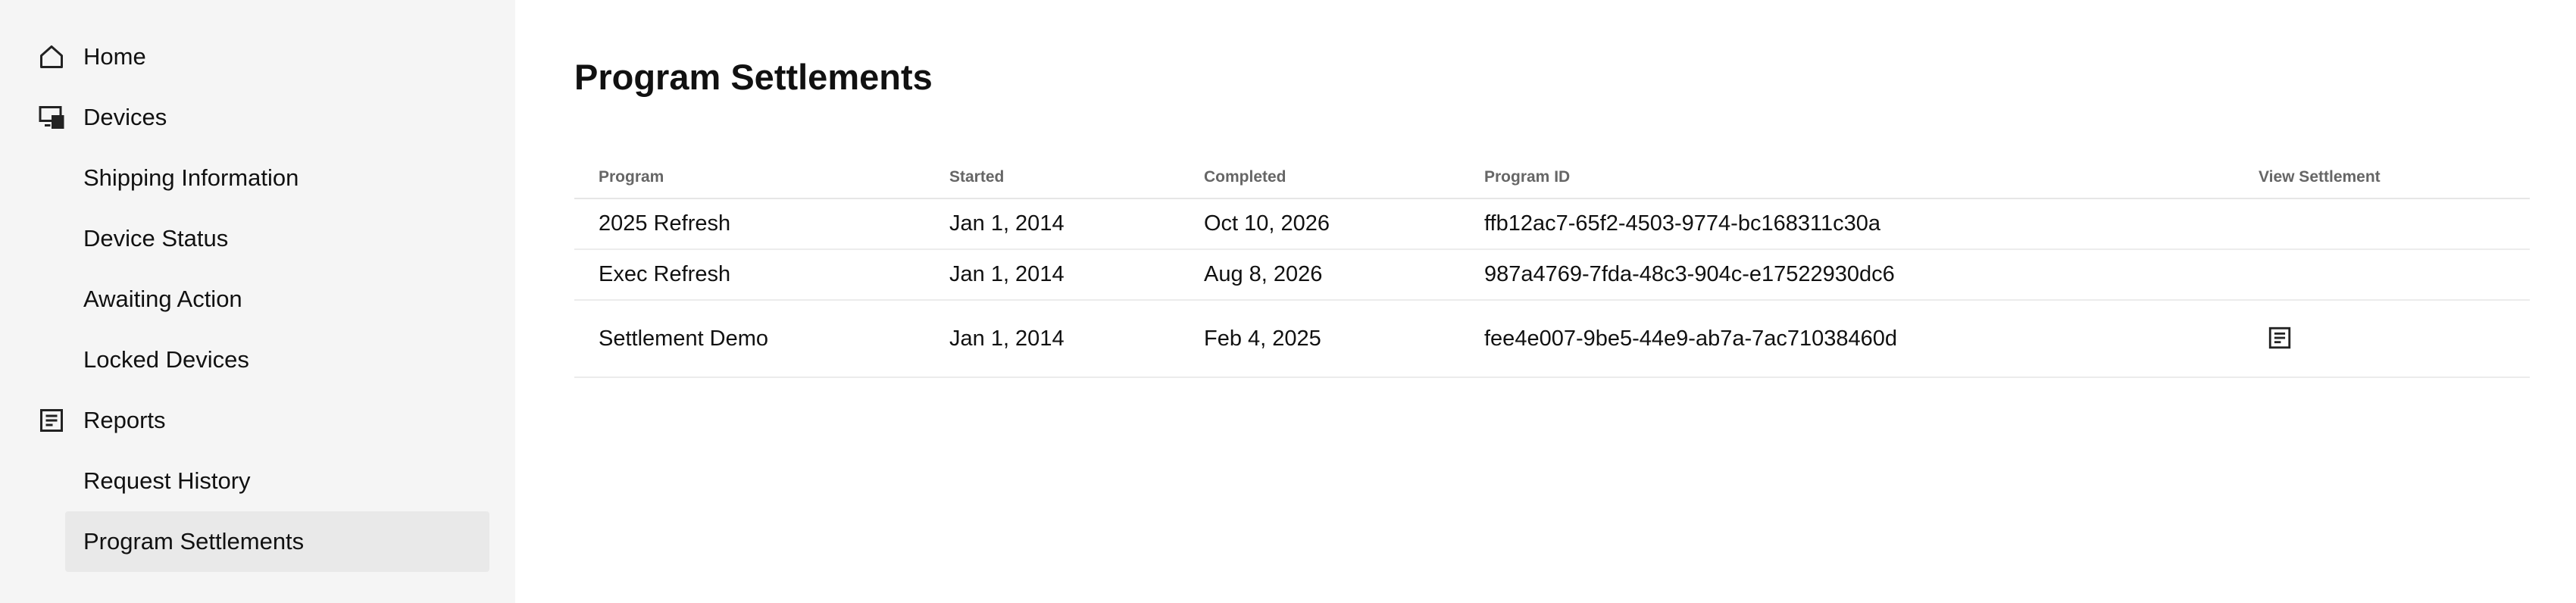  Describe the element at coordinates (1320, 177) in the screenshot. I see `column-header-completed: Completed` at that location.